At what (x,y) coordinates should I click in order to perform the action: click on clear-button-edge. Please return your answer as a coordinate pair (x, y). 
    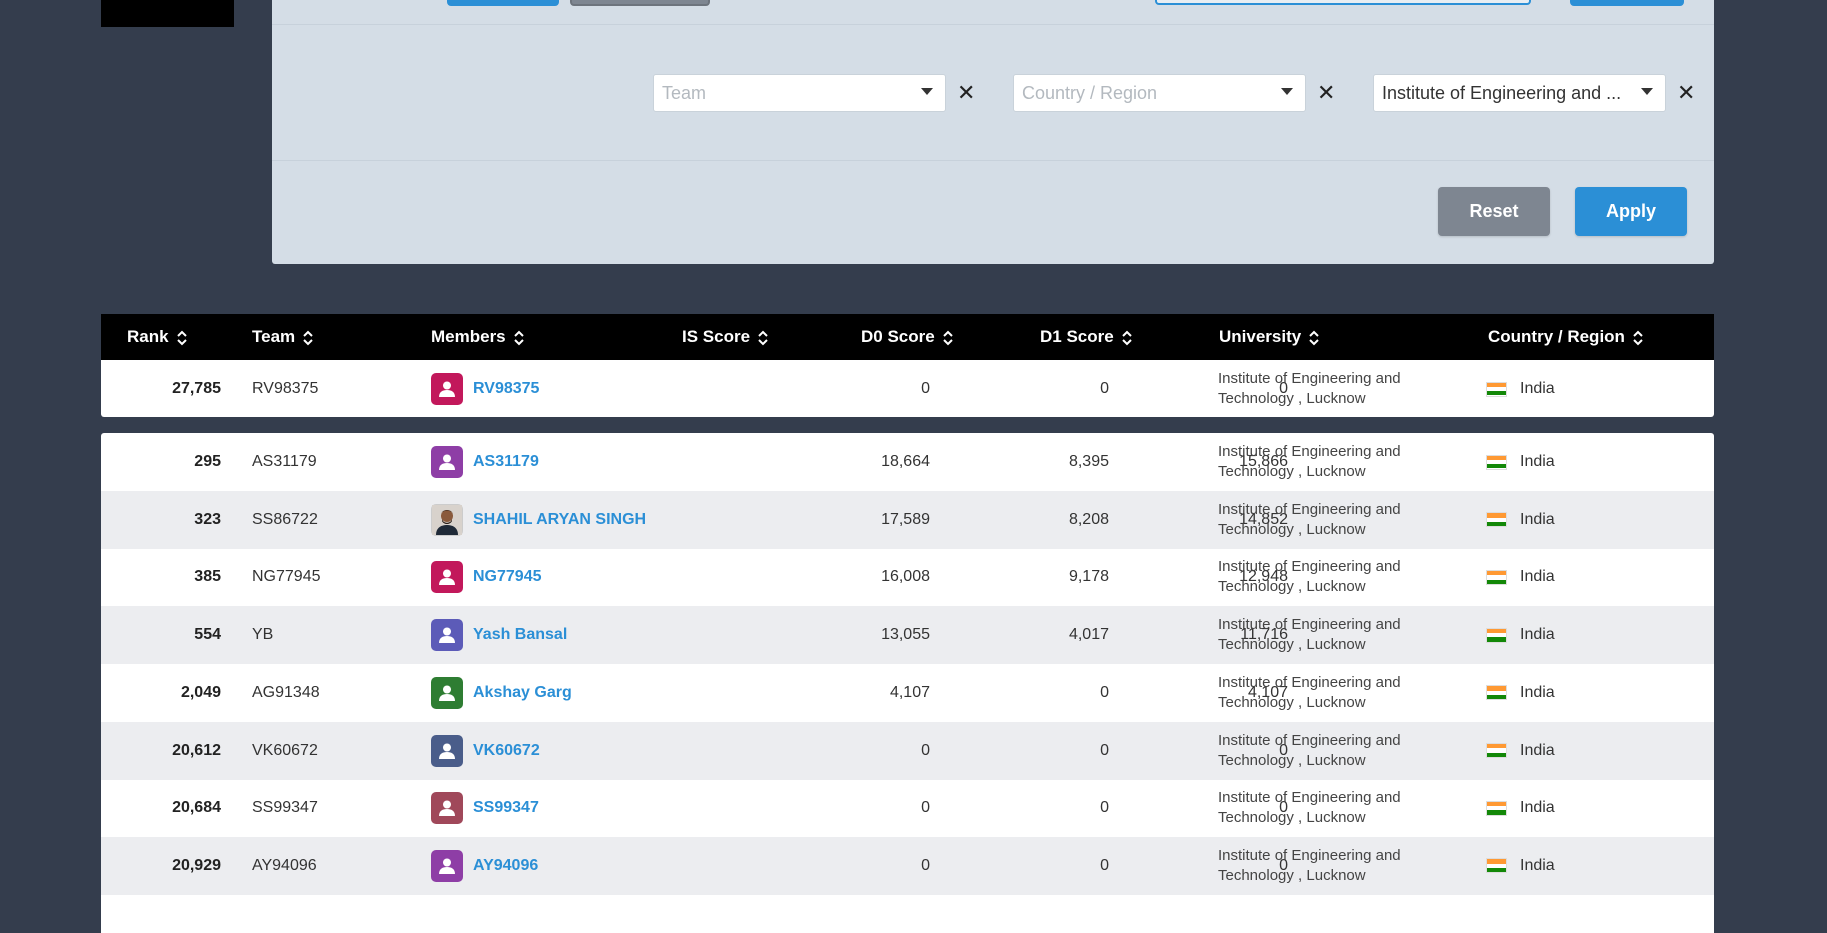
    Looking at the image, I should click on (640, 3).